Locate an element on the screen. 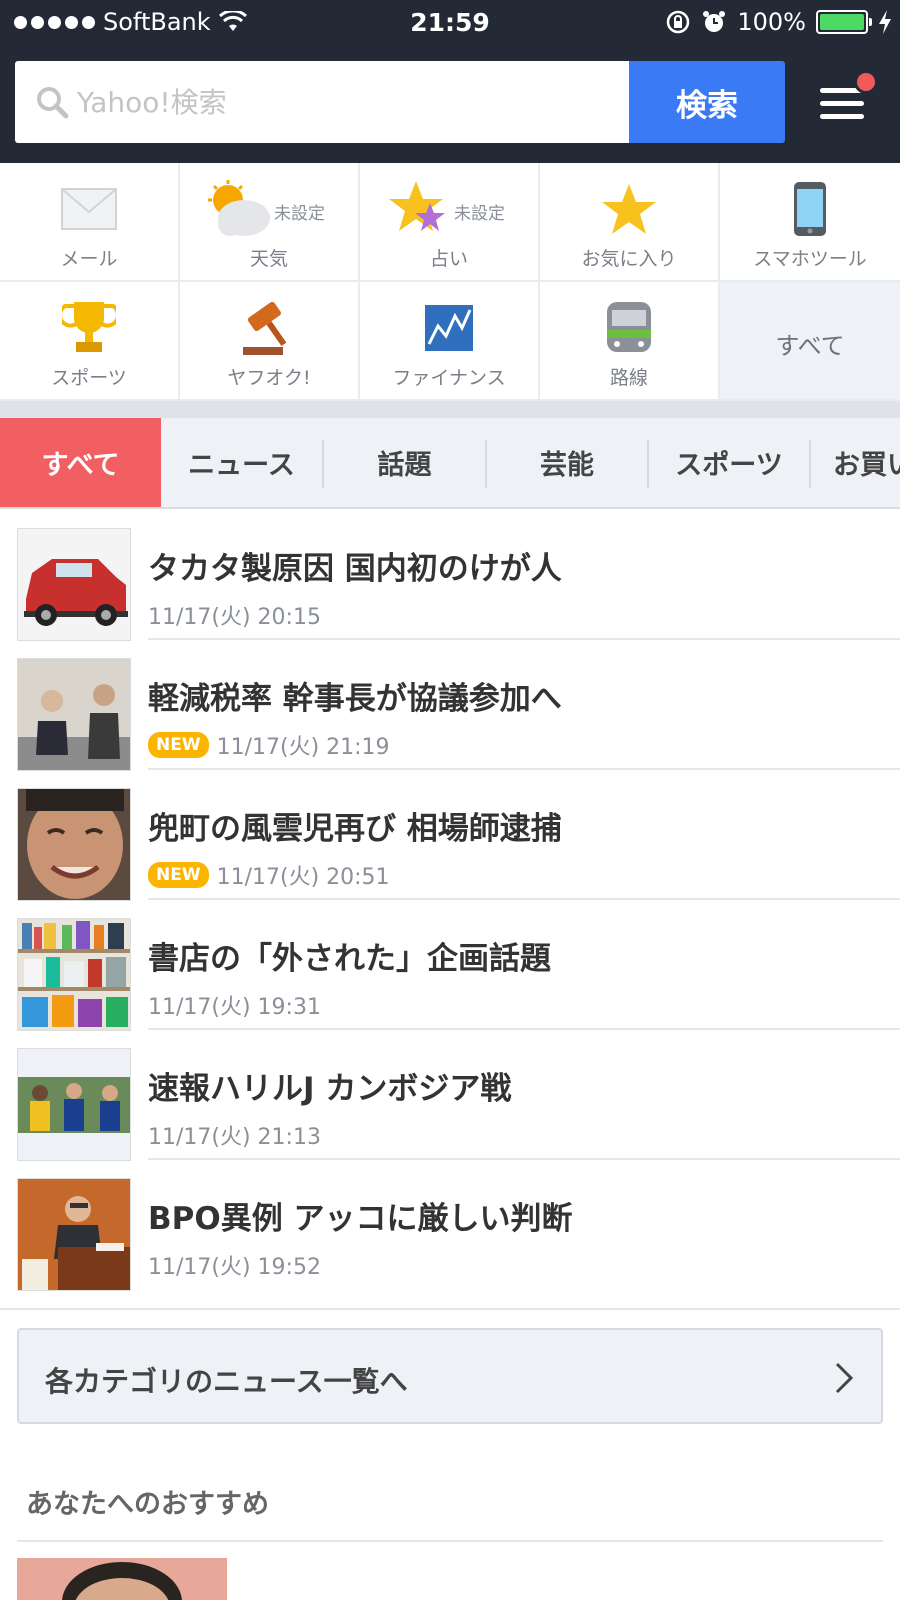 Image resolution: width=900 pixels, height=1600 pixels. search-input is located at coordinates (347, 102).